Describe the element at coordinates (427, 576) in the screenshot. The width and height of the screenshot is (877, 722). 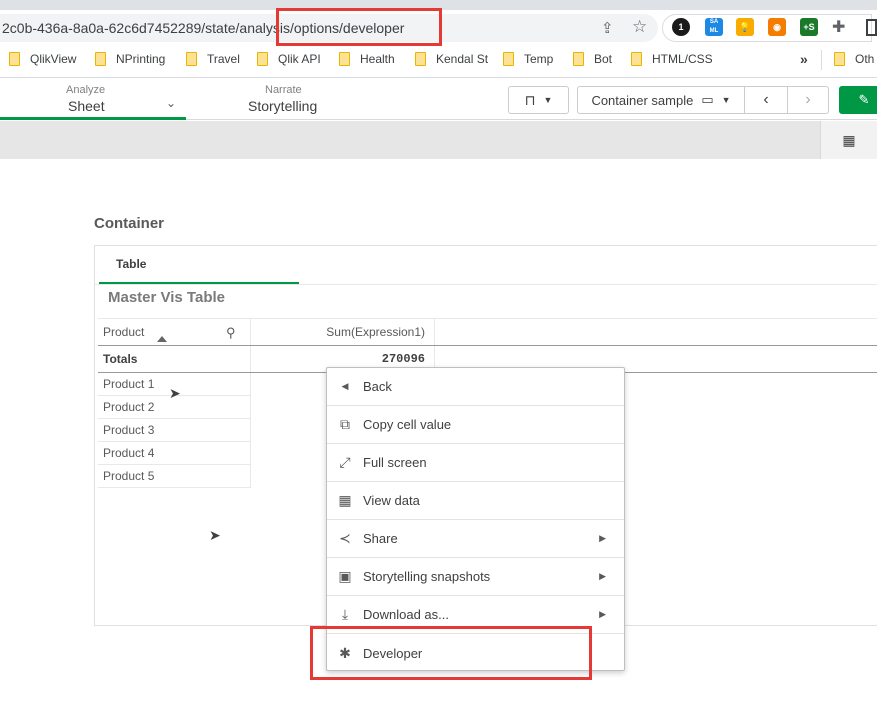
I see `menu-item-label: Storytelling snapshots` at that location.